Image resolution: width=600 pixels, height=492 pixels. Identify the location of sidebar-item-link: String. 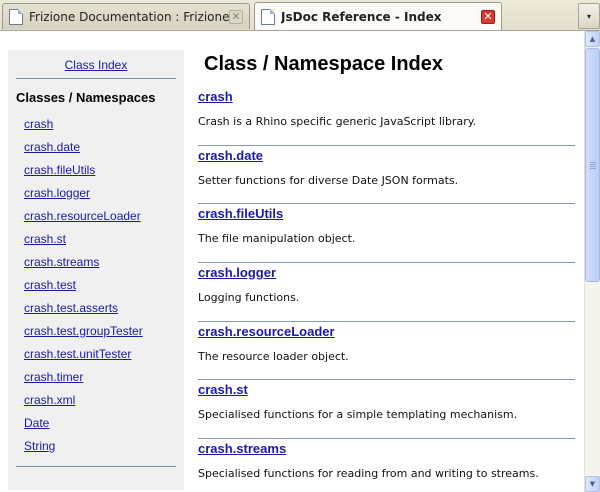
(83, 450).